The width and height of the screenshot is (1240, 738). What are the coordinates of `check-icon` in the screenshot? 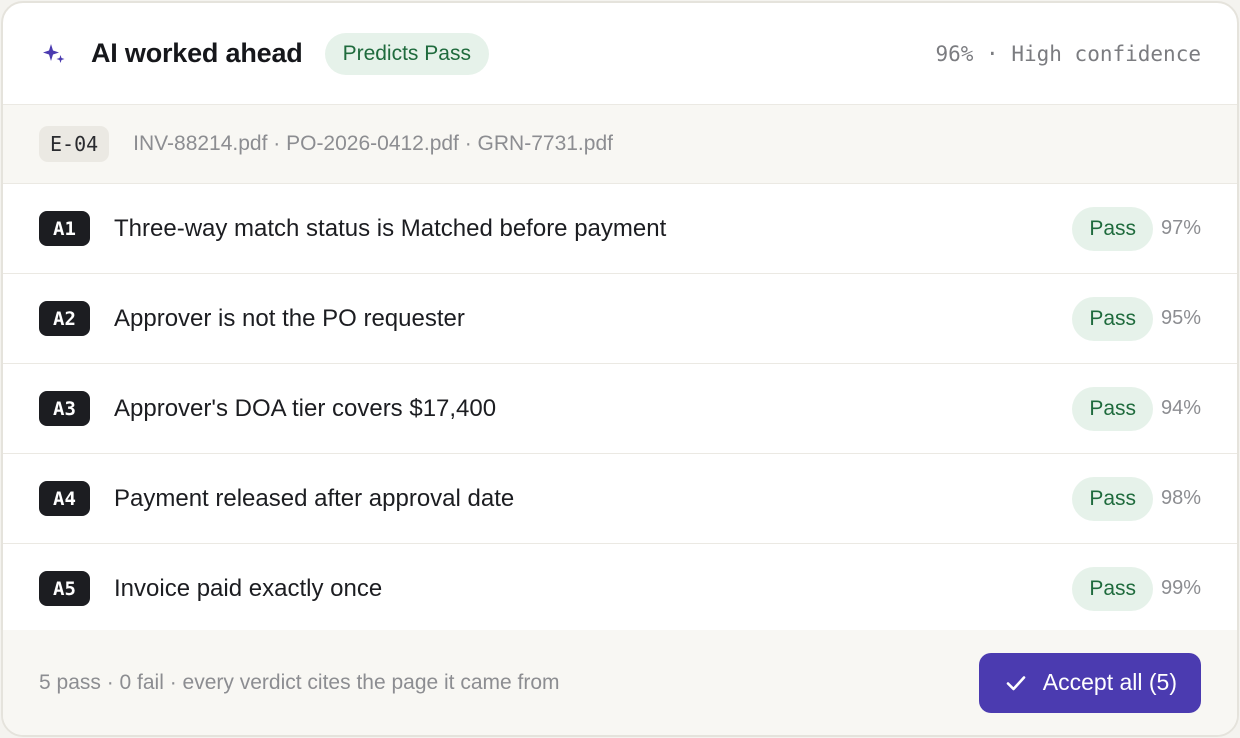 It's located at (1016, 683).